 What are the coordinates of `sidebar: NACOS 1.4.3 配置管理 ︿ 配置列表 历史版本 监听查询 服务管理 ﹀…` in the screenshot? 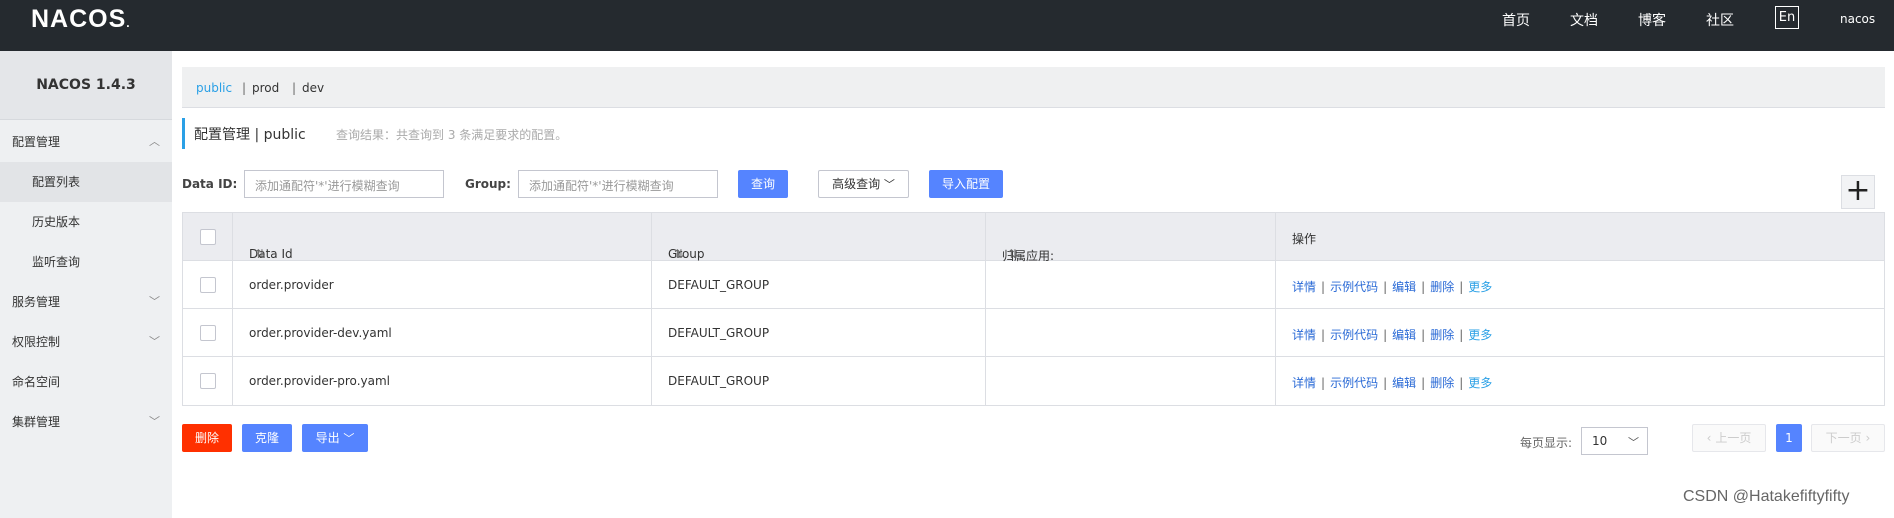 It's located at (86, 284).